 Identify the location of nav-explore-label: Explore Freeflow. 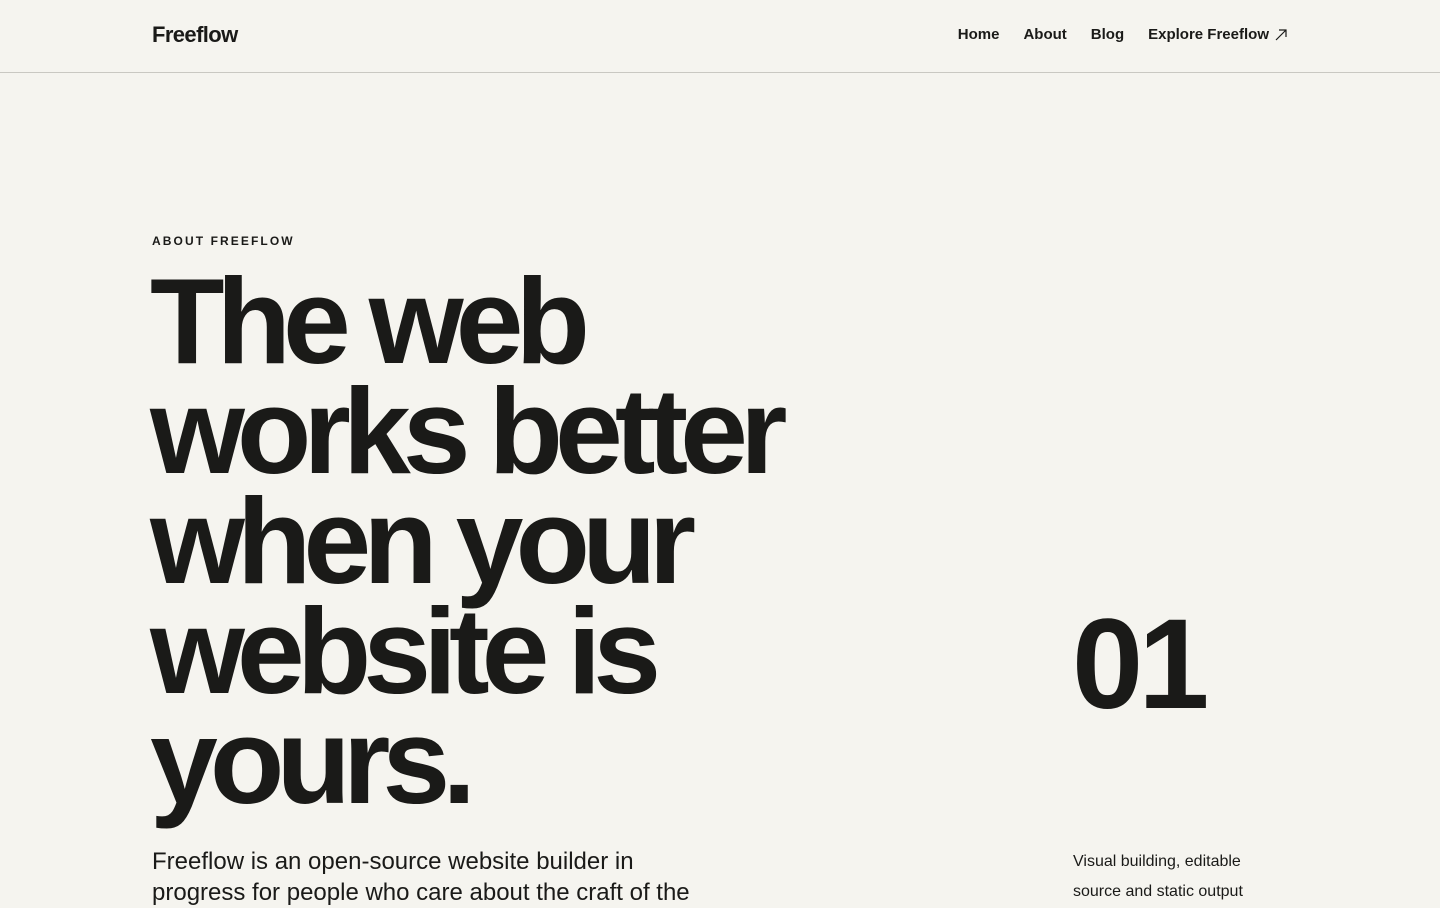
(1208, 34).